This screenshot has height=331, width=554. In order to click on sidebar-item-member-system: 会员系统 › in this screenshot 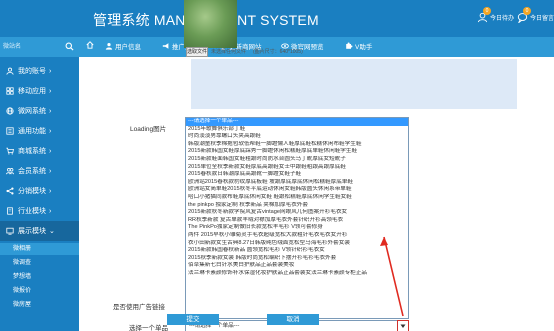, I will do `click(39, 171)`.